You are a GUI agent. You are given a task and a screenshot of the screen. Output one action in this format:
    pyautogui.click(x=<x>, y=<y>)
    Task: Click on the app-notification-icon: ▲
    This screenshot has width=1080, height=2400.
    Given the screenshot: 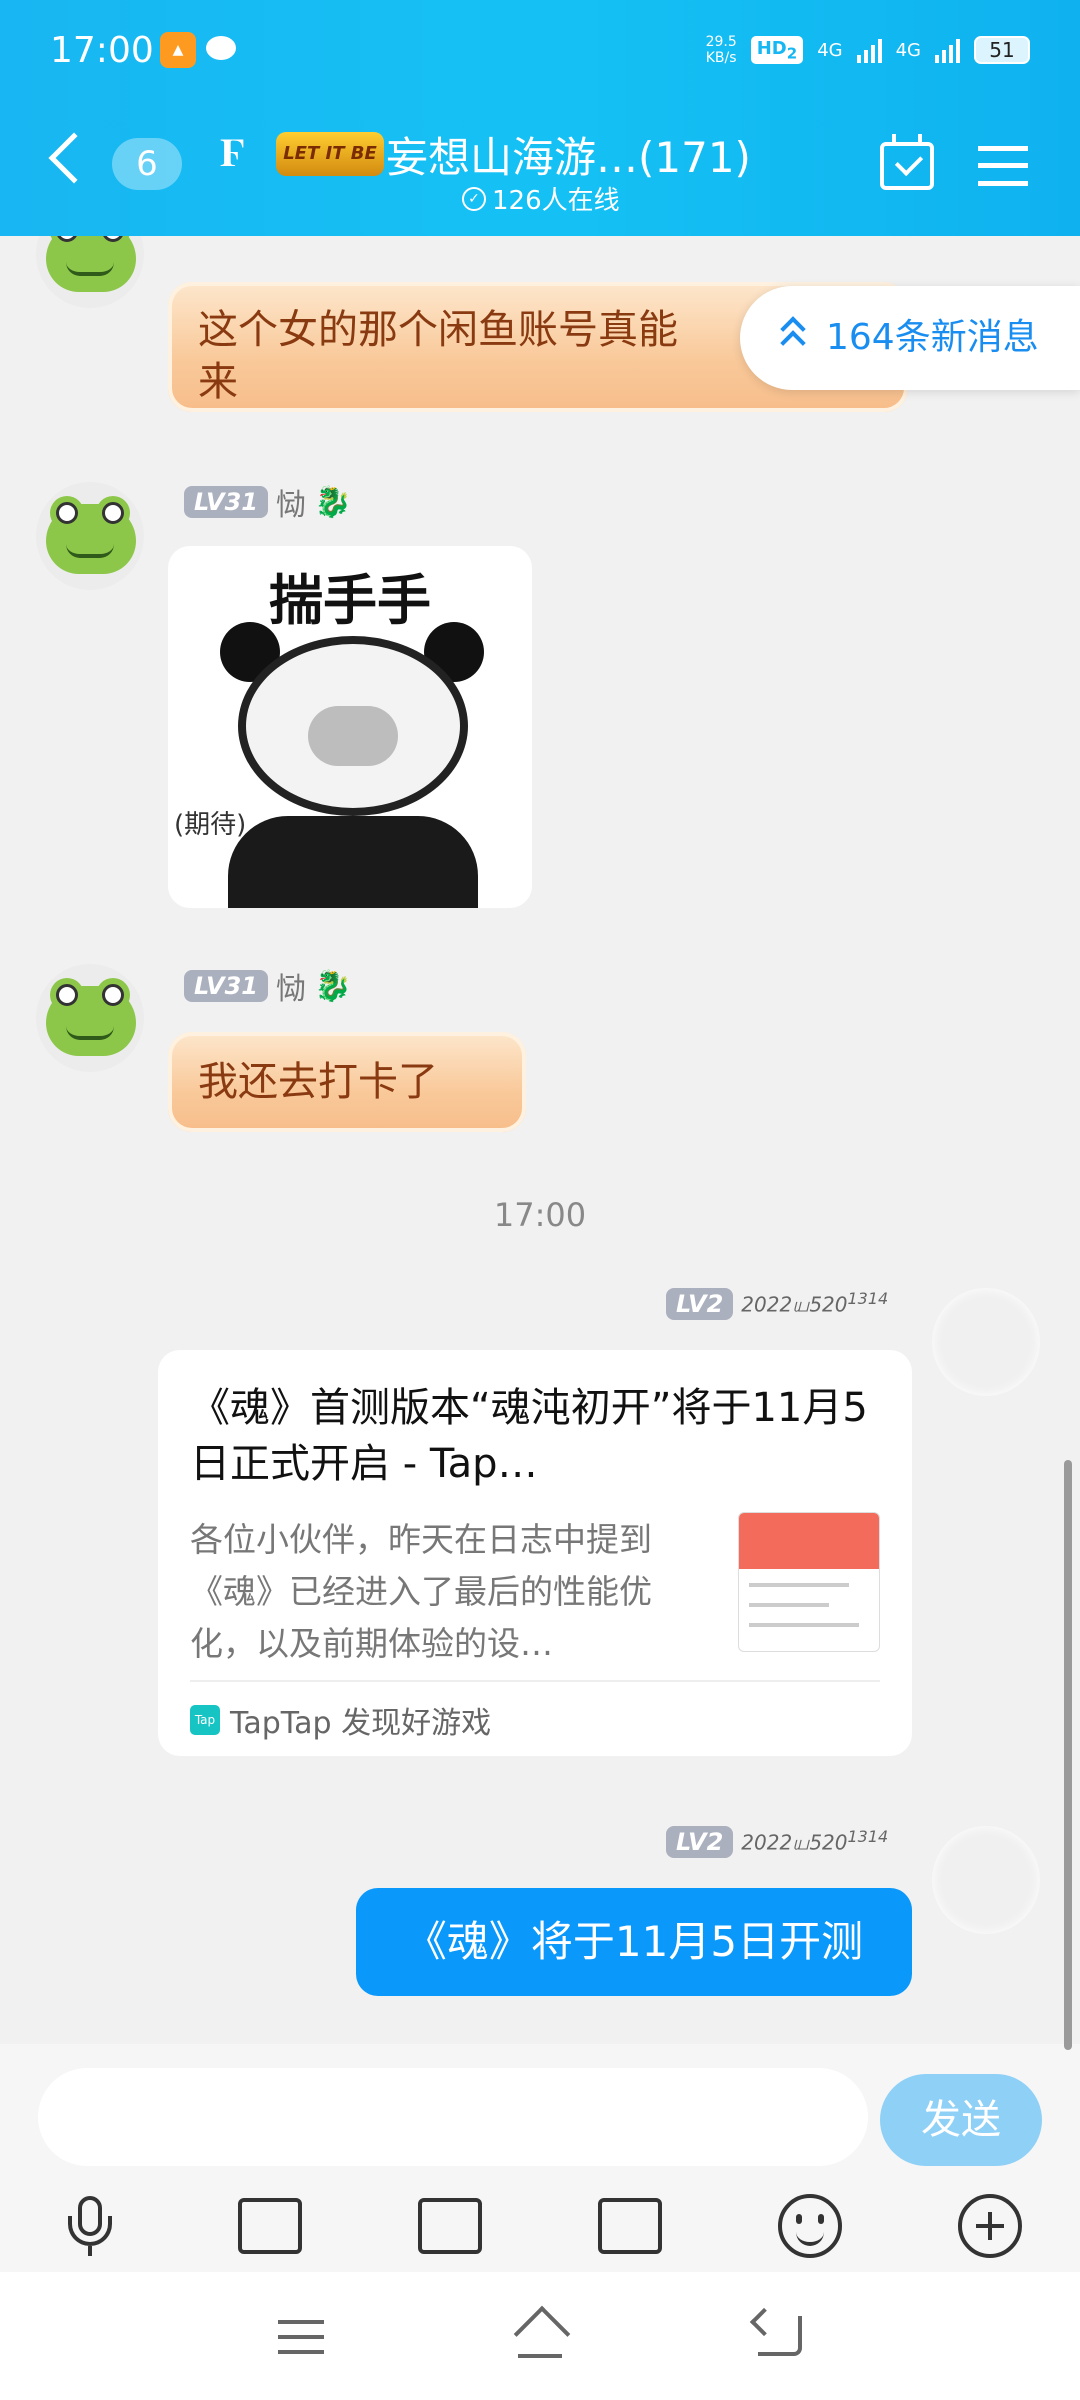 What is the action you would take?
    pyautogui.click(x=178, y=50)
    